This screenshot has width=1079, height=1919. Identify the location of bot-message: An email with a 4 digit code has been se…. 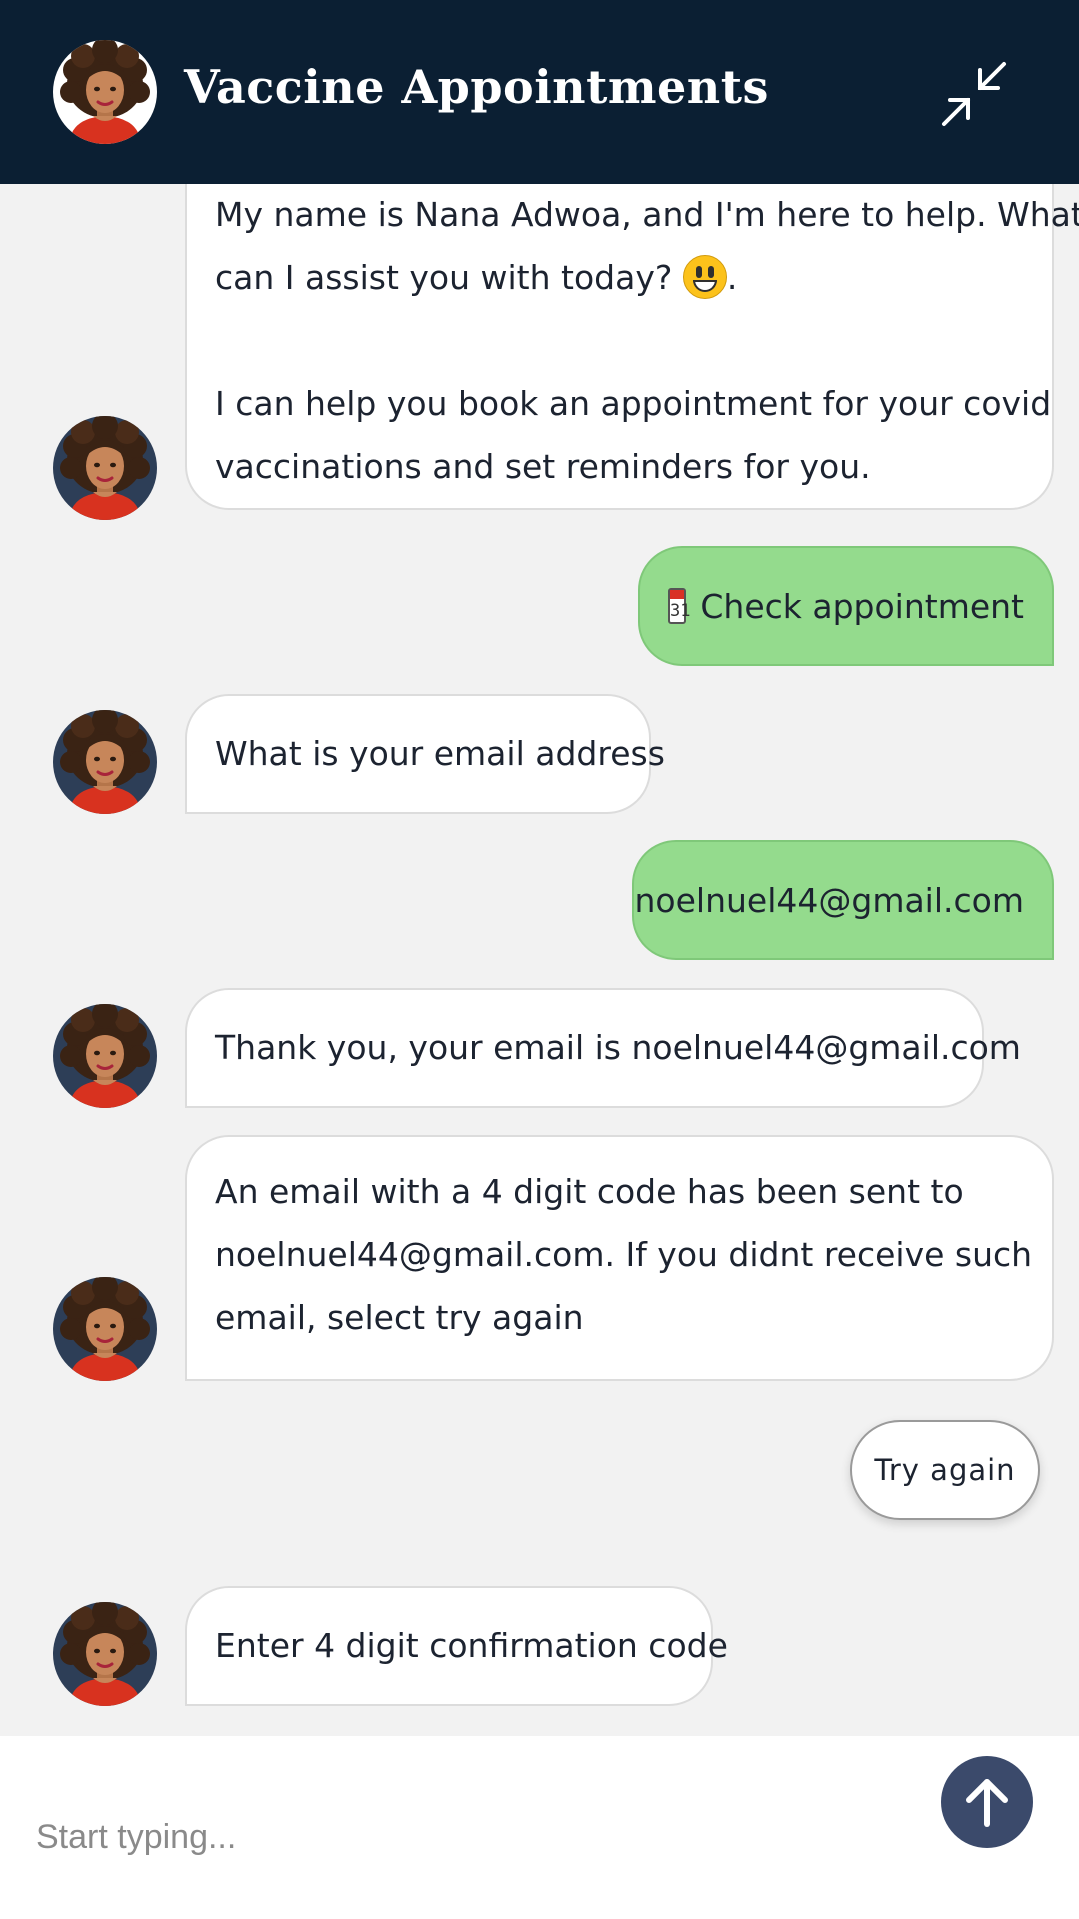
(619, 1258).